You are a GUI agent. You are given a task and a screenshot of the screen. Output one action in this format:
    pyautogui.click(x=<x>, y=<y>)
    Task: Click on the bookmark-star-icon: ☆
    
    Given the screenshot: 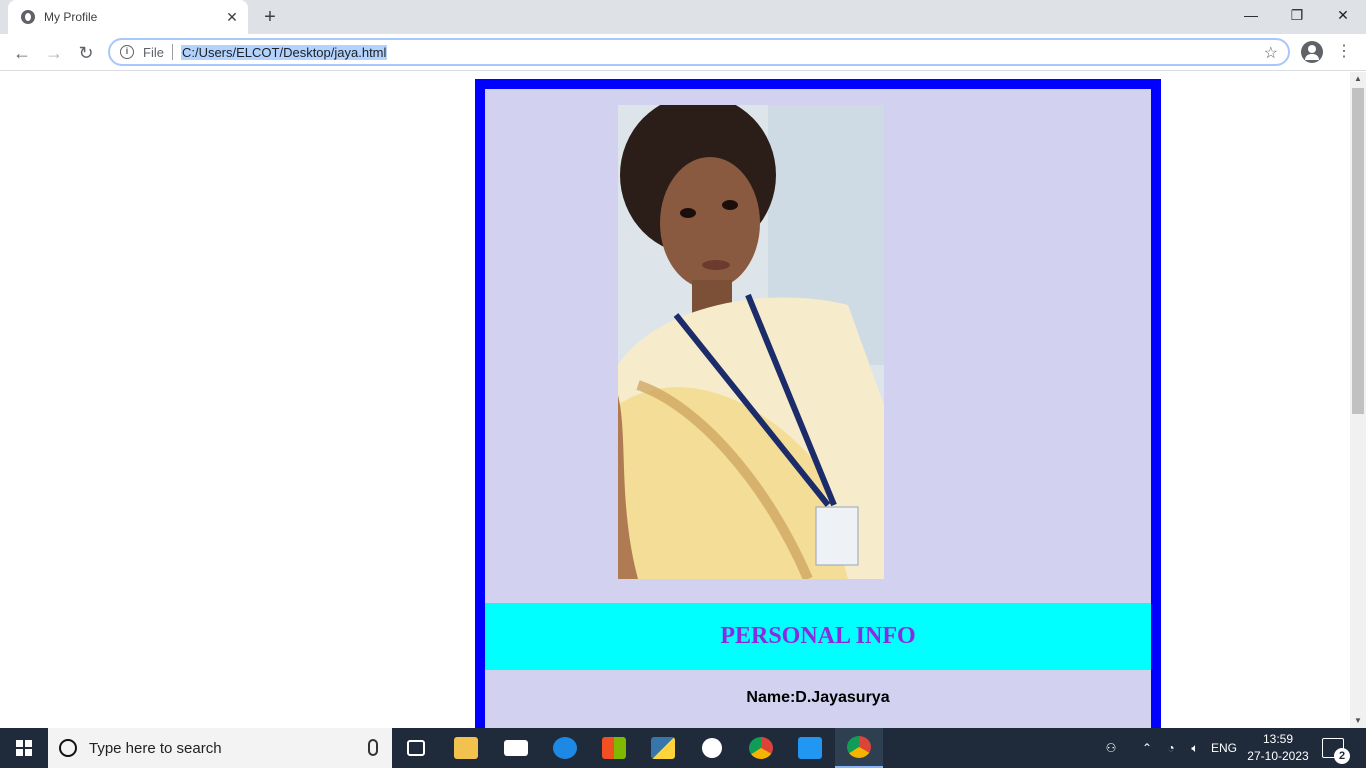 What is the action you would take?
    pyautogui.click(x=1271, y=53)
    